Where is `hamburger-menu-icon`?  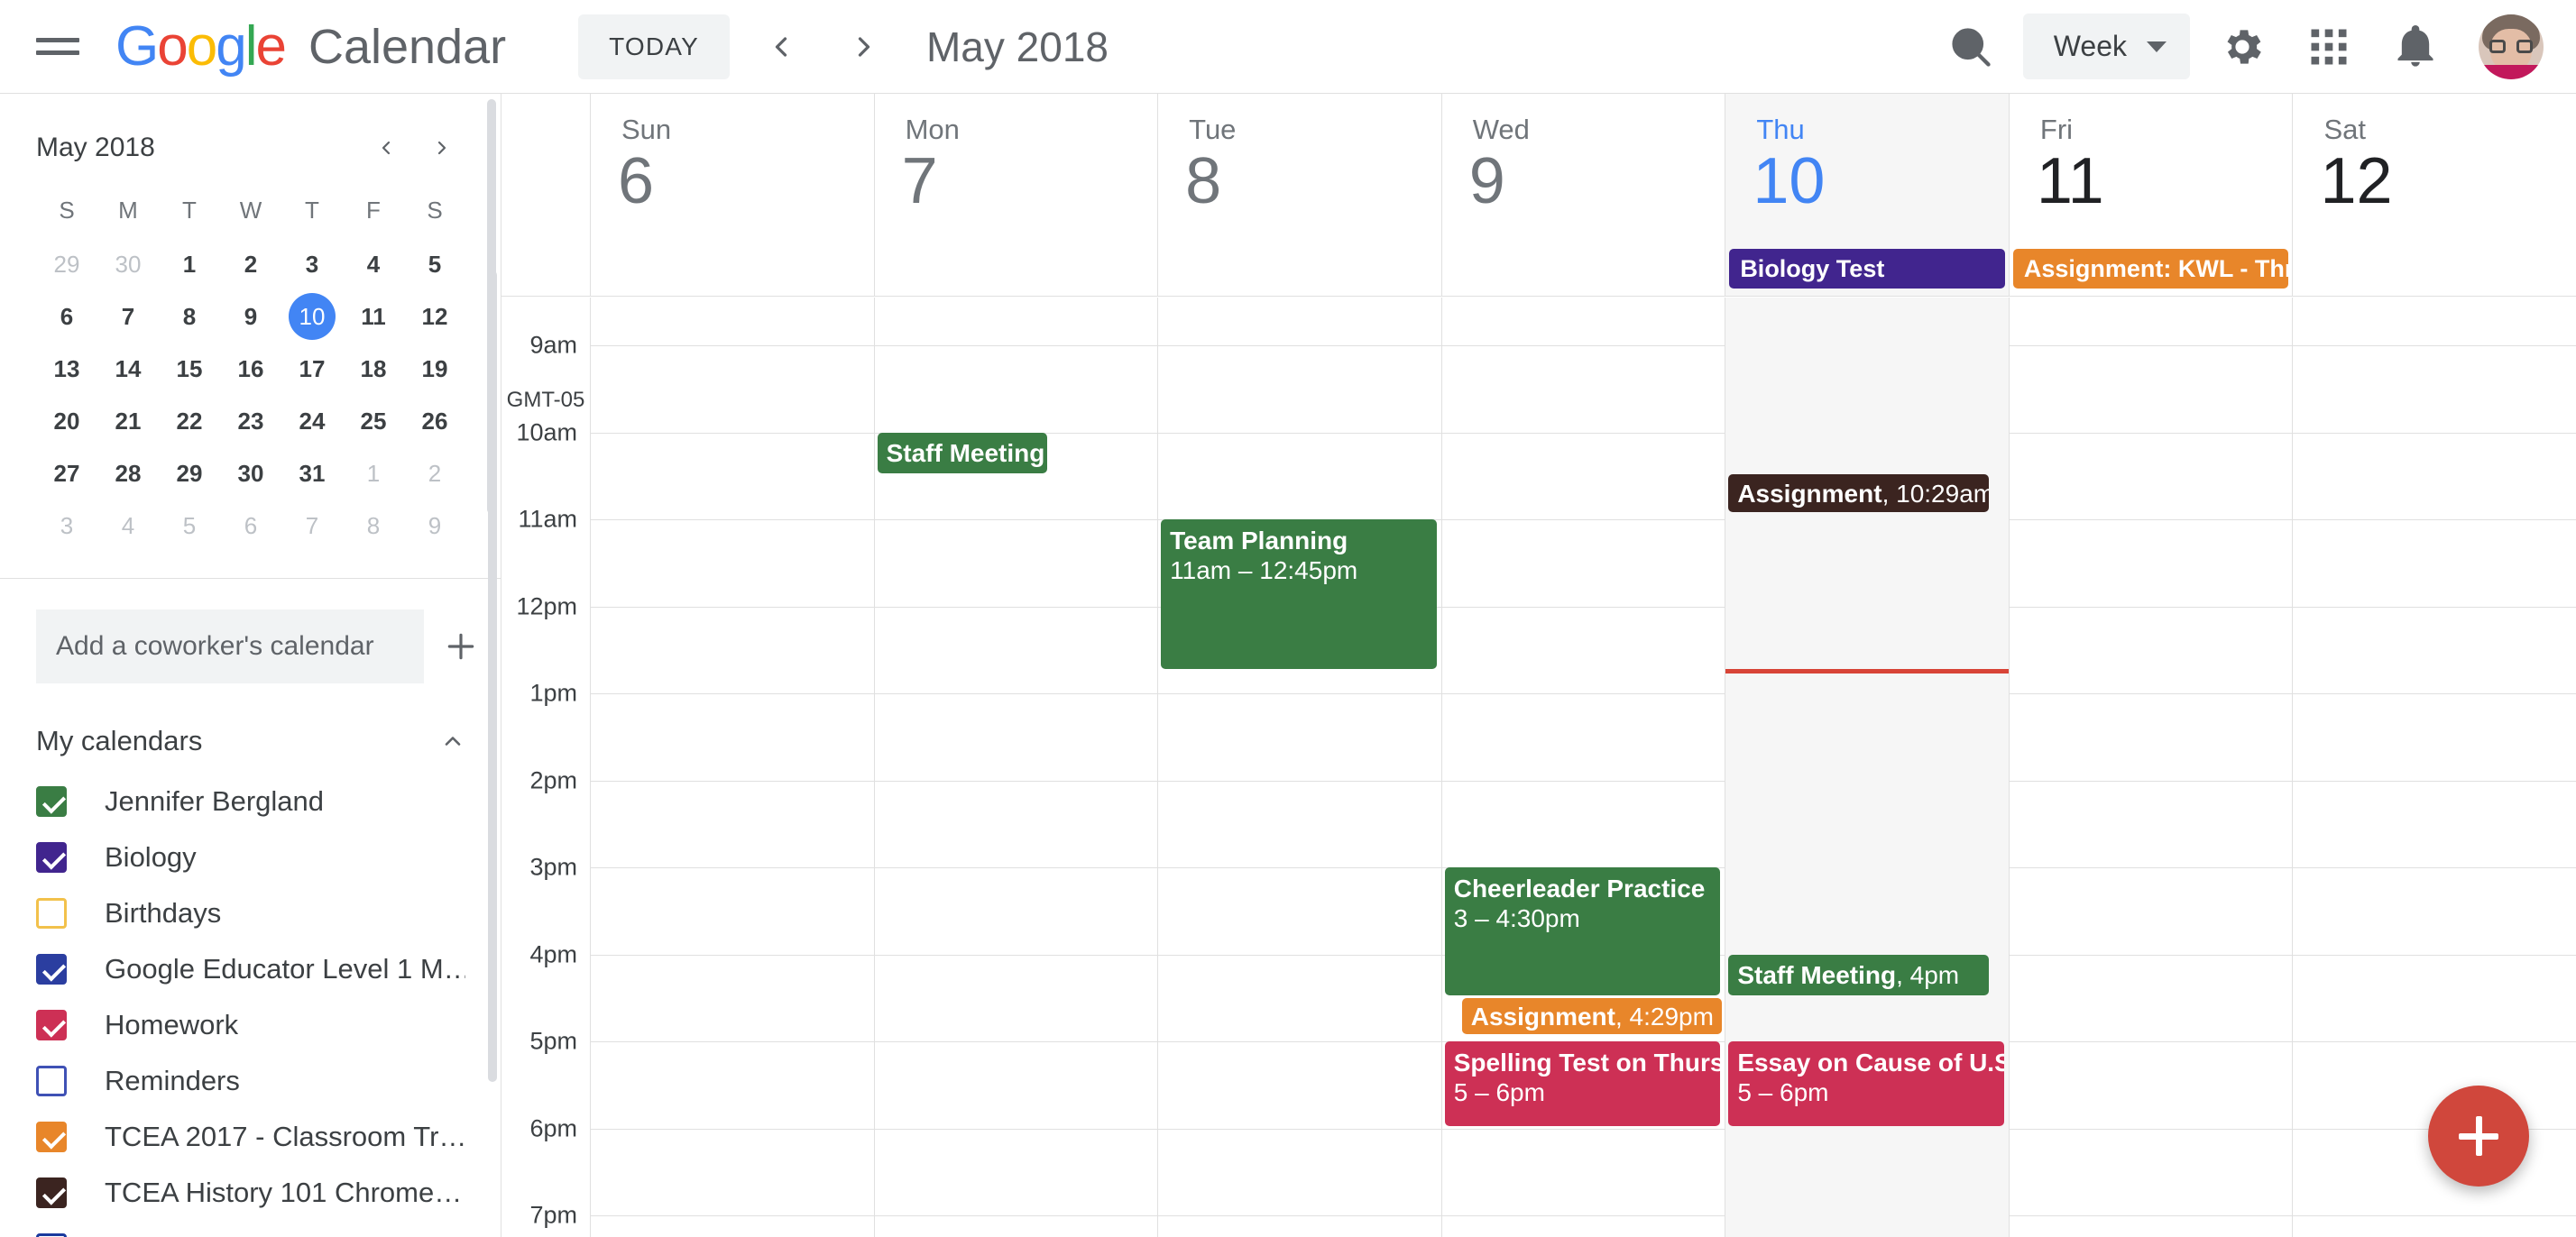 hamburger-menu-icon is located at coordinates (57, 47).